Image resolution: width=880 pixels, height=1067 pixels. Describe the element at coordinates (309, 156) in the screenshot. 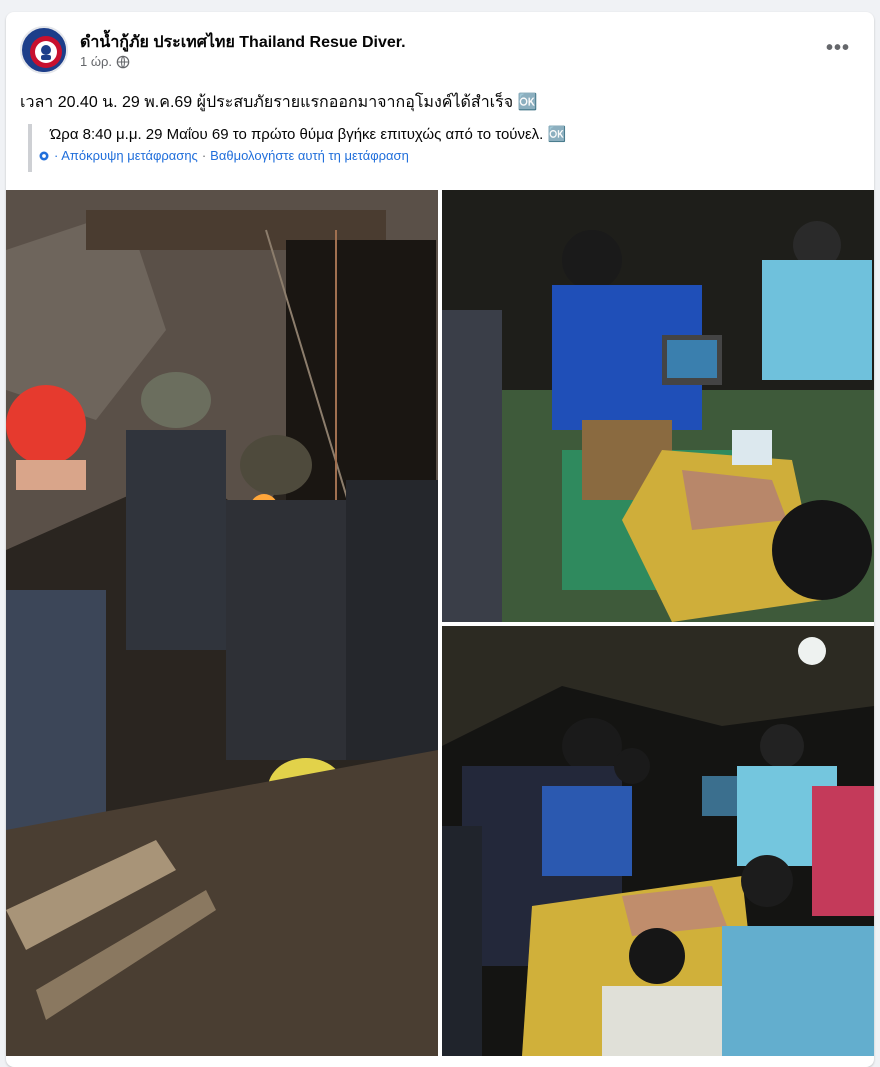

I see `rate-translation-link: Βαθμολογήστε αυτή τη μετάφραση` at that location.